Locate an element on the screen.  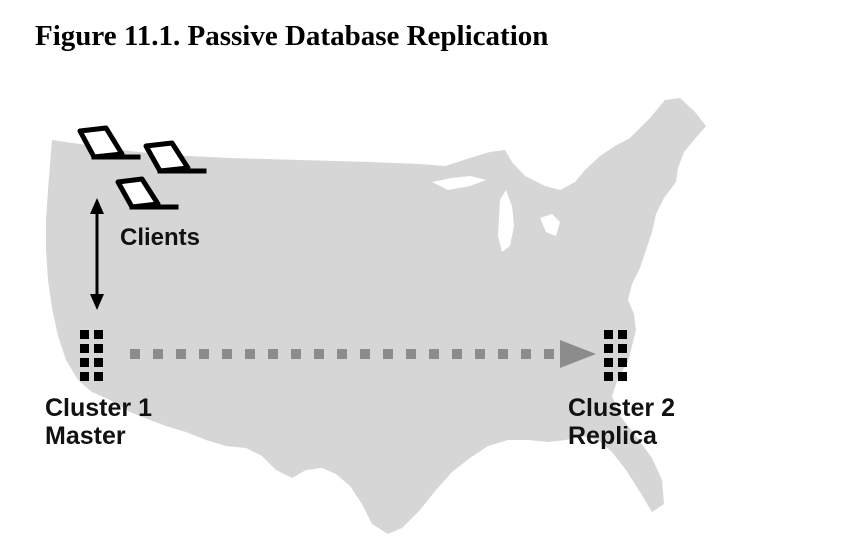
cluster2-role-label: Replica is located at coordinates (612, 436).